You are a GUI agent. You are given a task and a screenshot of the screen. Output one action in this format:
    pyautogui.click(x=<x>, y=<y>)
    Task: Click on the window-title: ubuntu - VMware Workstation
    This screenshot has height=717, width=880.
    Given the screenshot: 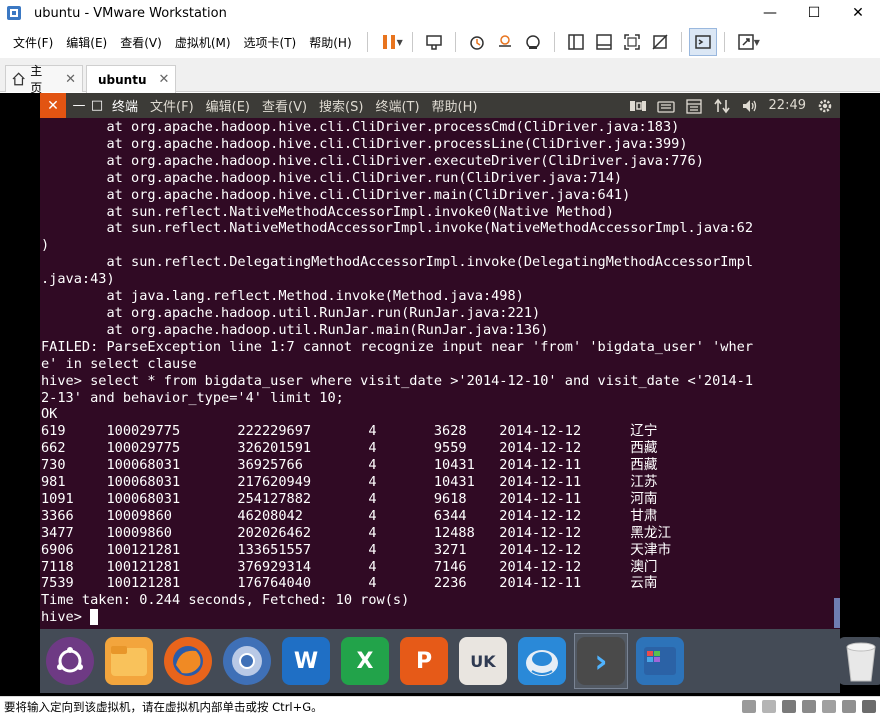 What is the action you would take?
    pyautogui.click(x=130, y=13)
    